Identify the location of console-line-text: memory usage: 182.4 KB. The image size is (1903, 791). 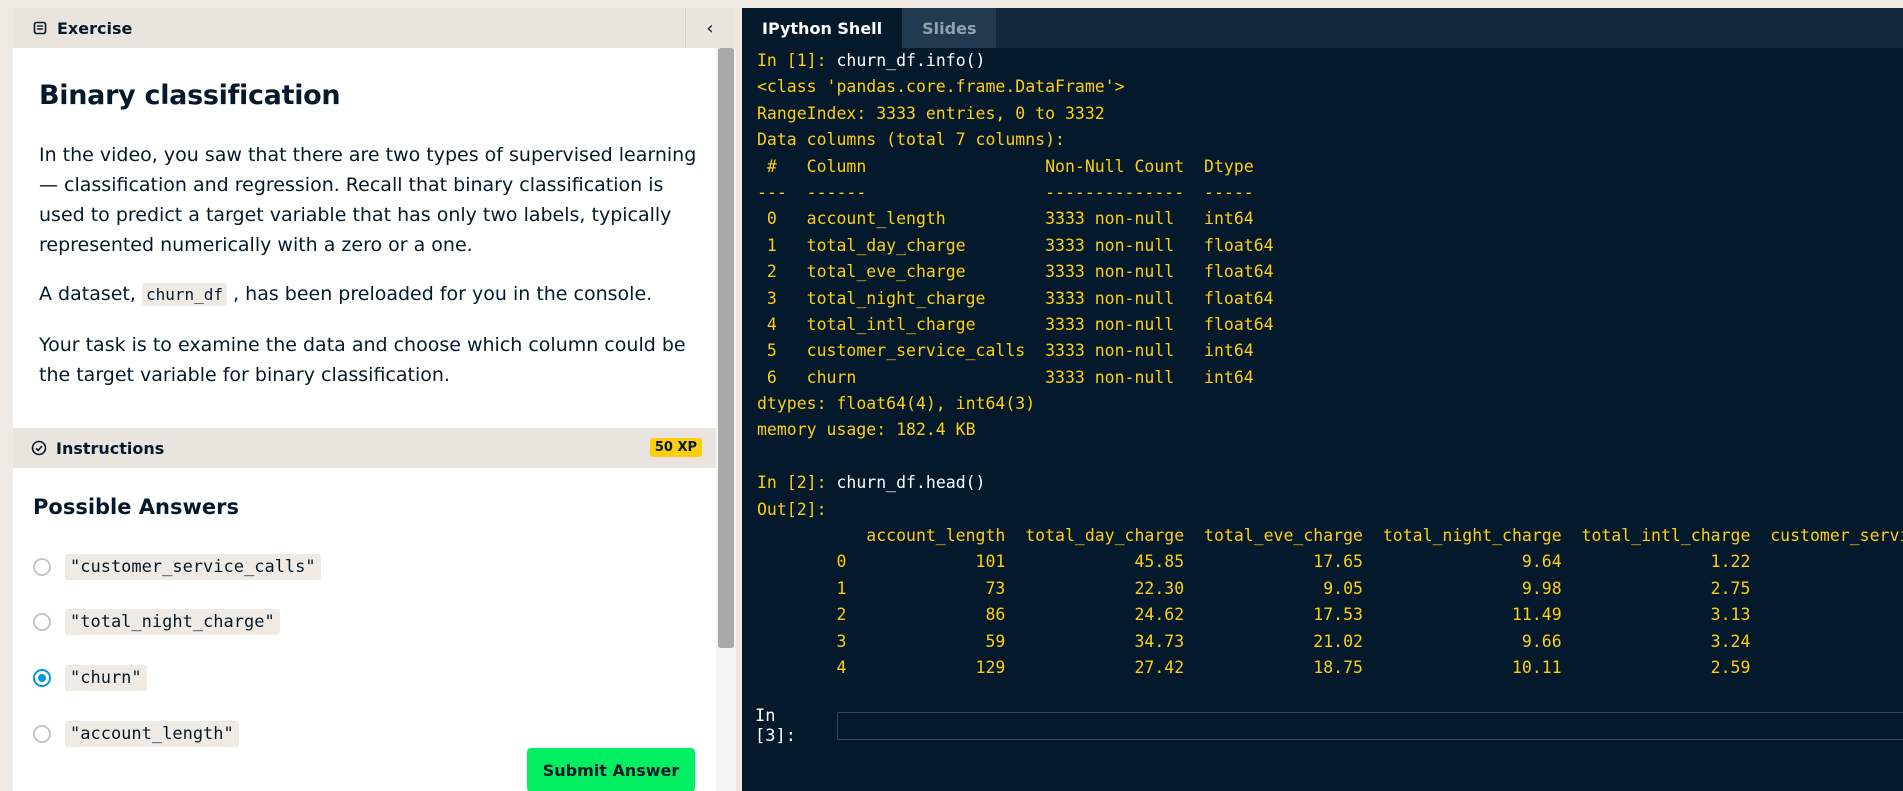
(866, 430).